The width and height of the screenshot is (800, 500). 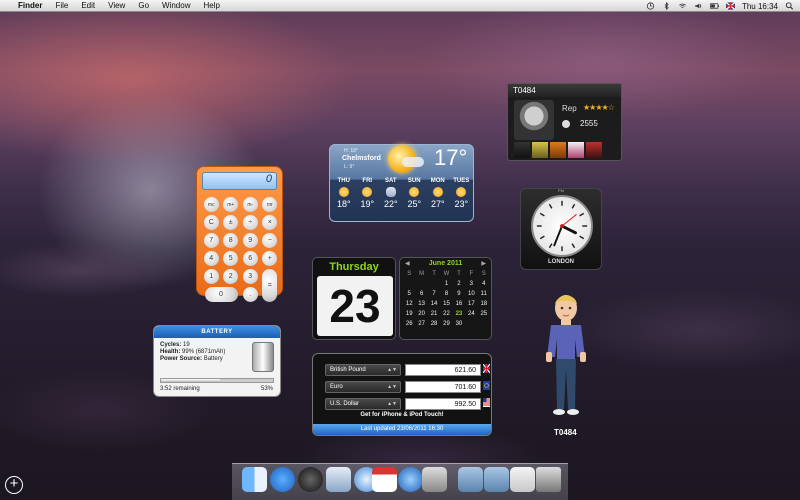 What do you see at coordinates (30, 5) in the screenshot?
I see `menu-app-name: Finder` at bounding box center [30, 5].